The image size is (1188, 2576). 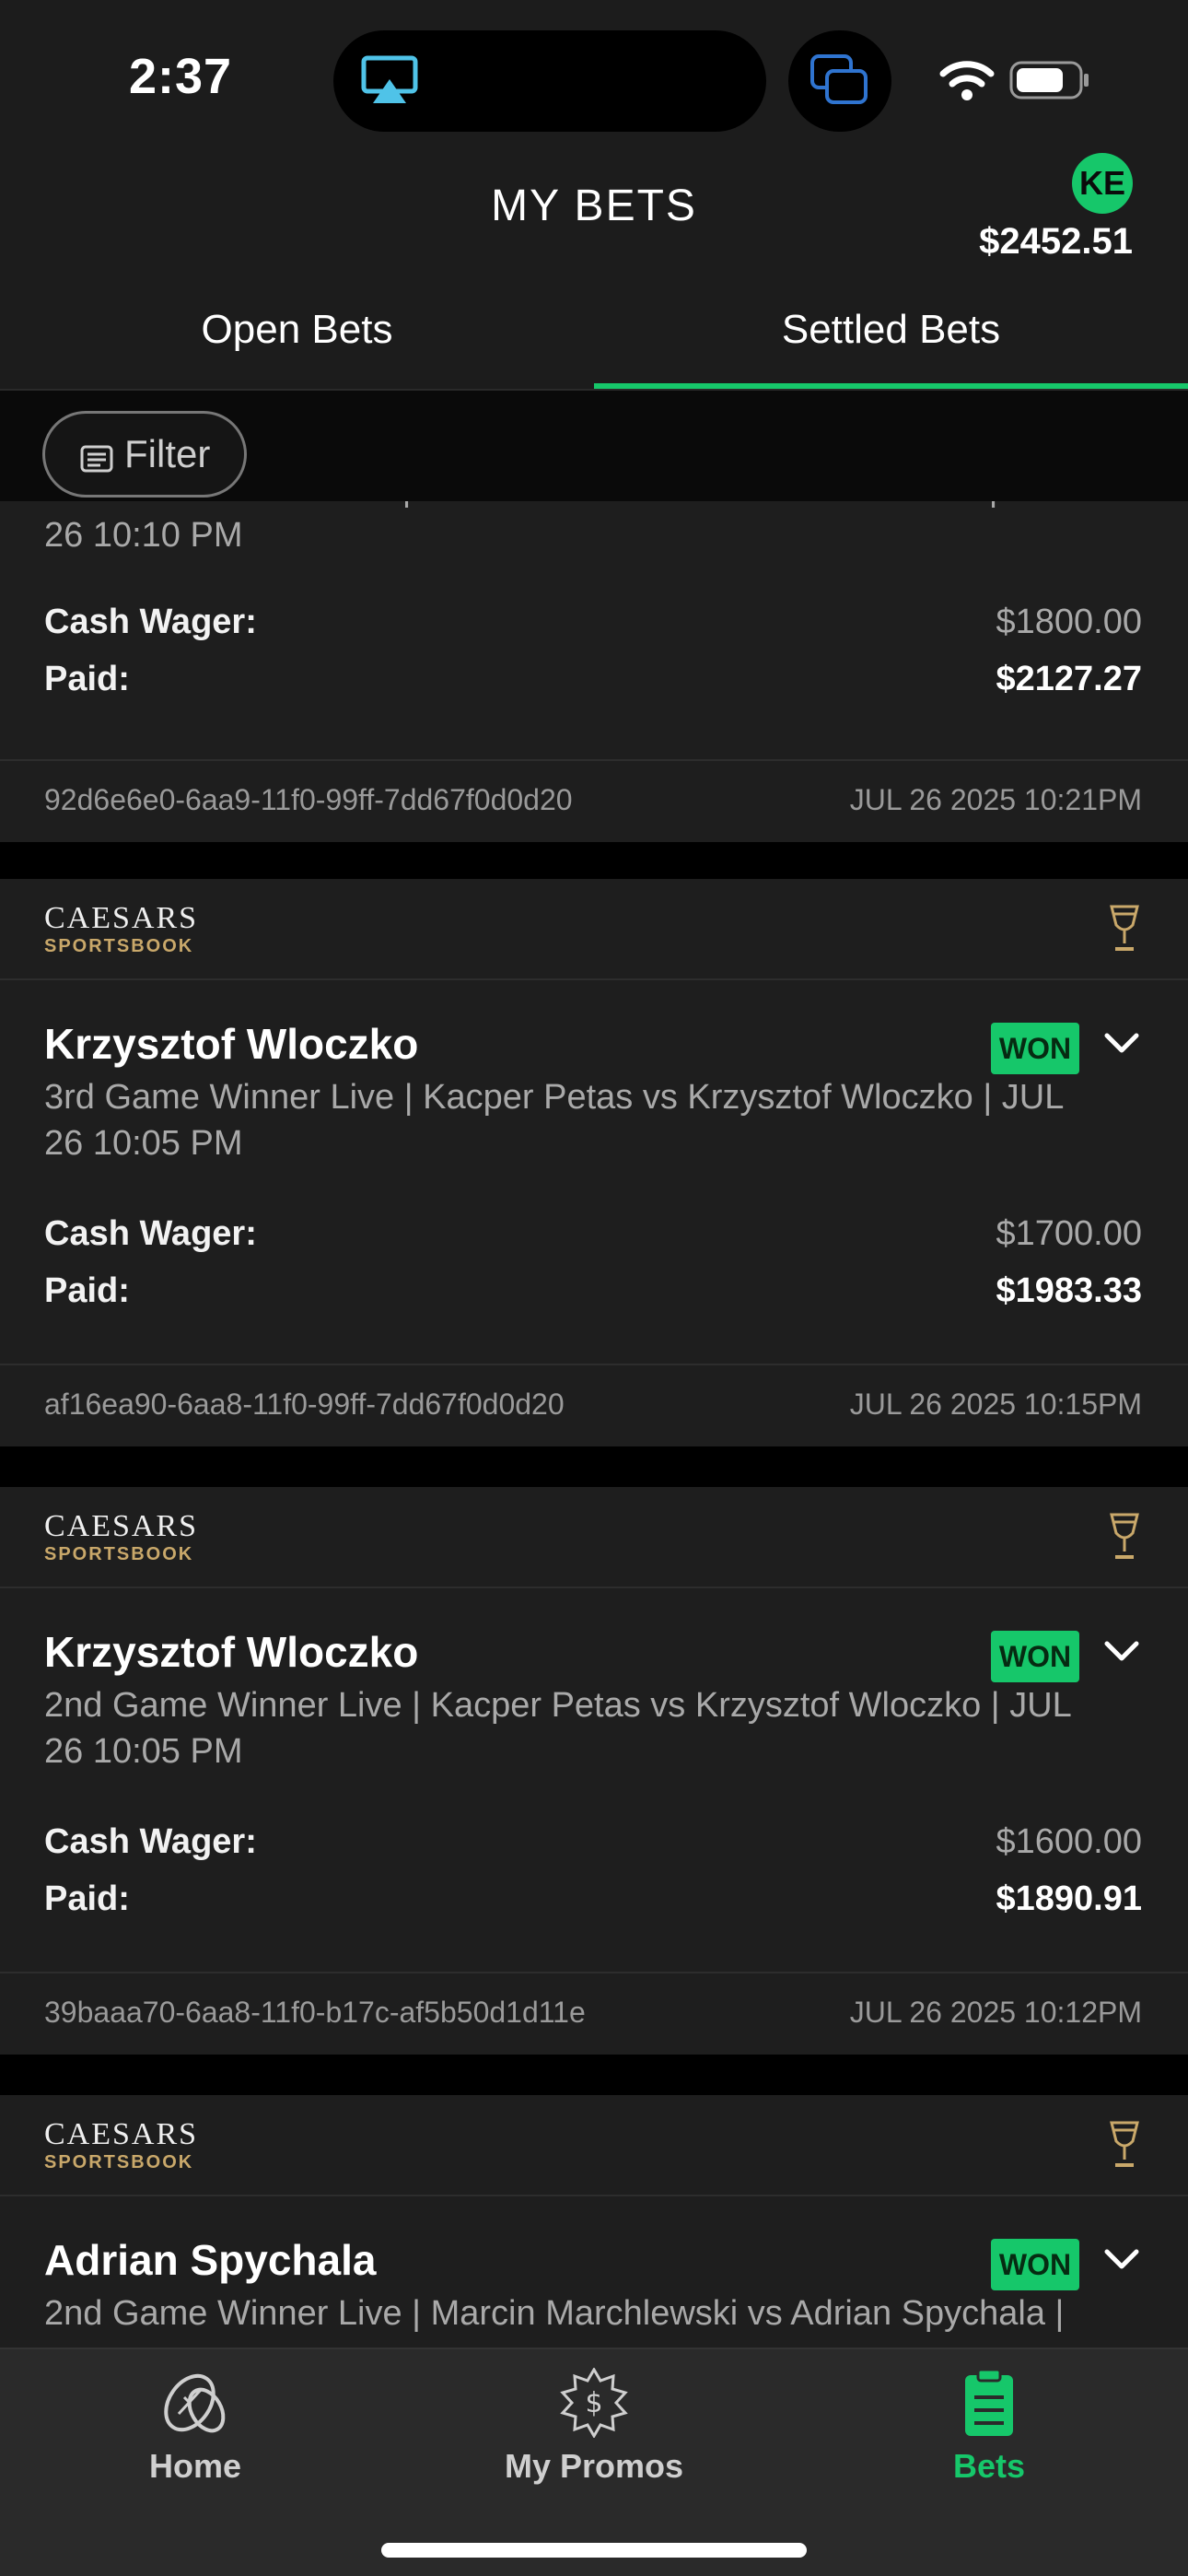 I want to click on wifi-icon, so click(x=967, y=80).